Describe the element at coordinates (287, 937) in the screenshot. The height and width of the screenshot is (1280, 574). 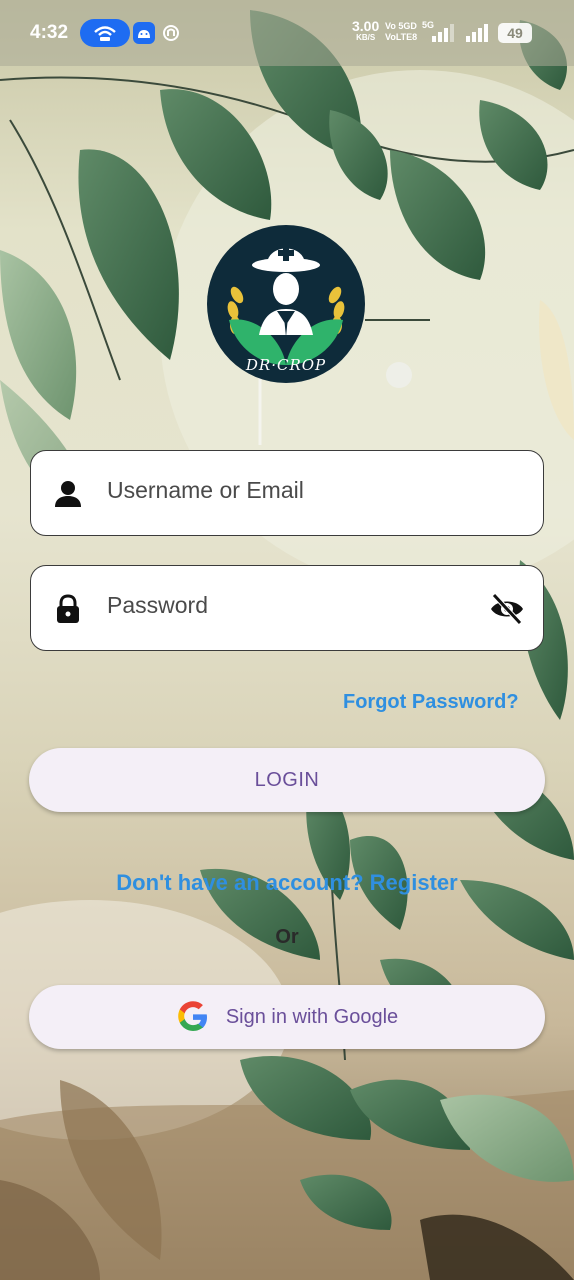
I see `or-divider: Or` at that location.